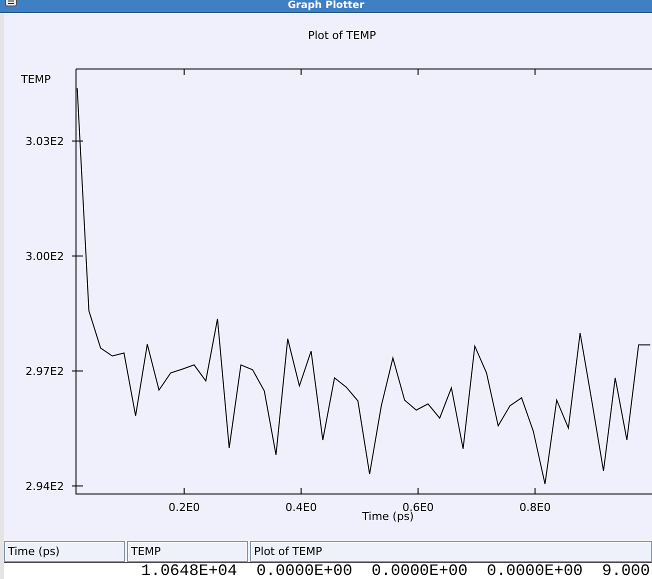 This screenshot has height=579, width=652. What do you see at coordinates (11, 3) in the screenshot?
I see `menu-icon` at bounding box center [11, 3].